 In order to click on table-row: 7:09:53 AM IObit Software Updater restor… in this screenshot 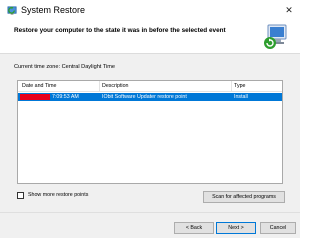, I will do `click(150, 97)`.